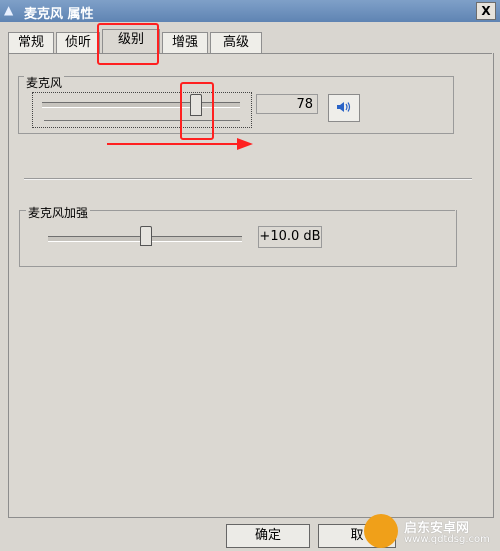  What do you see at coordinates (185, 42) in the screenshot?
I see `tab-enhancements: 增强` at bounding box center [185, 42].